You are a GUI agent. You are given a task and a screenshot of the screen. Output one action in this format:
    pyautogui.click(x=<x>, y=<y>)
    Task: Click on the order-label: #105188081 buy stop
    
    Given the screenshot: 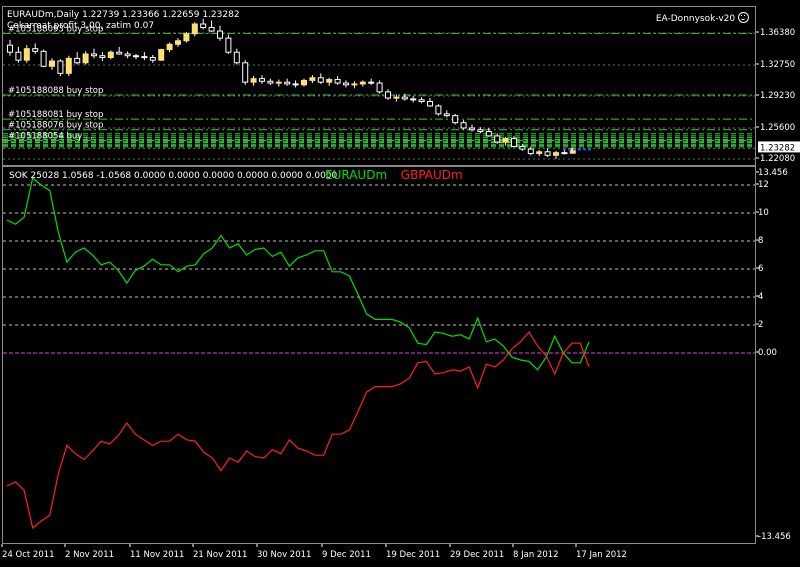 What is the action you would take?
    pyautogui.click(x=55, y=115)
    